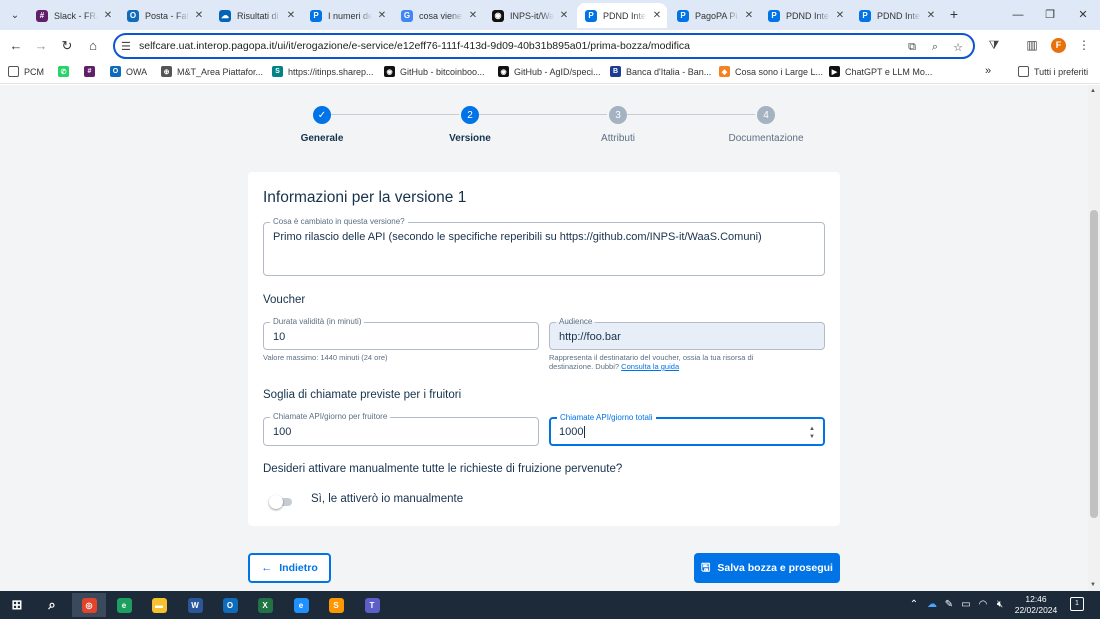 This screenshot has height=619, width=1100. What do you see at coordinates (767, 568) in the screenshot?
I see `save-draft-button: 🖫 Salva bozza e prosegui` at bounding box center [767, 568].